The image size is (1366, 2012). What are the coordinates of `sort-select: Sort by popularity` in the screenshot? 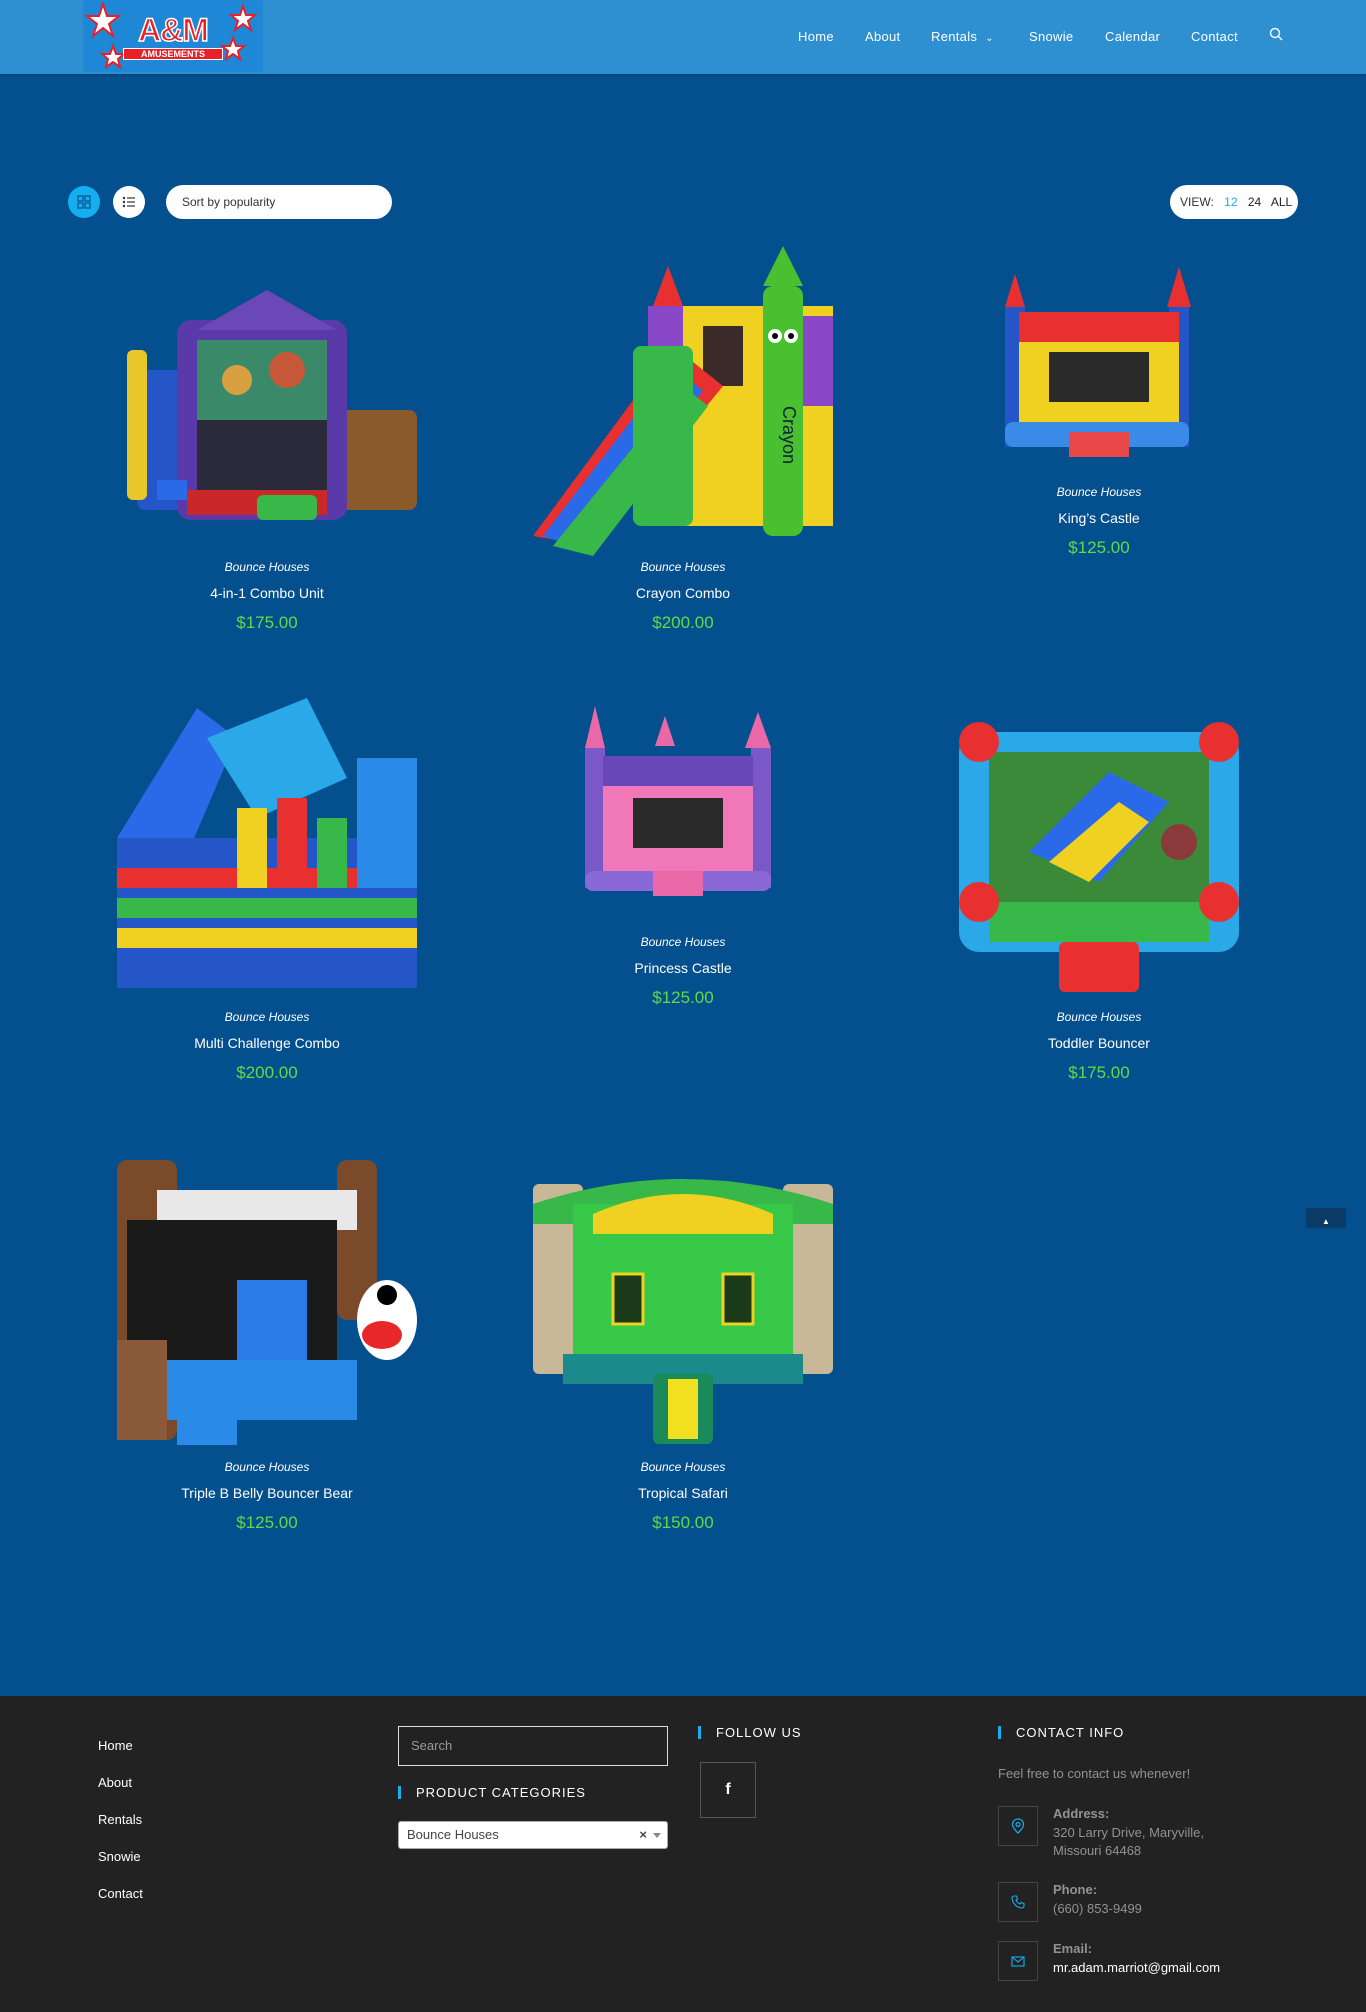 It's located at (279, 202).